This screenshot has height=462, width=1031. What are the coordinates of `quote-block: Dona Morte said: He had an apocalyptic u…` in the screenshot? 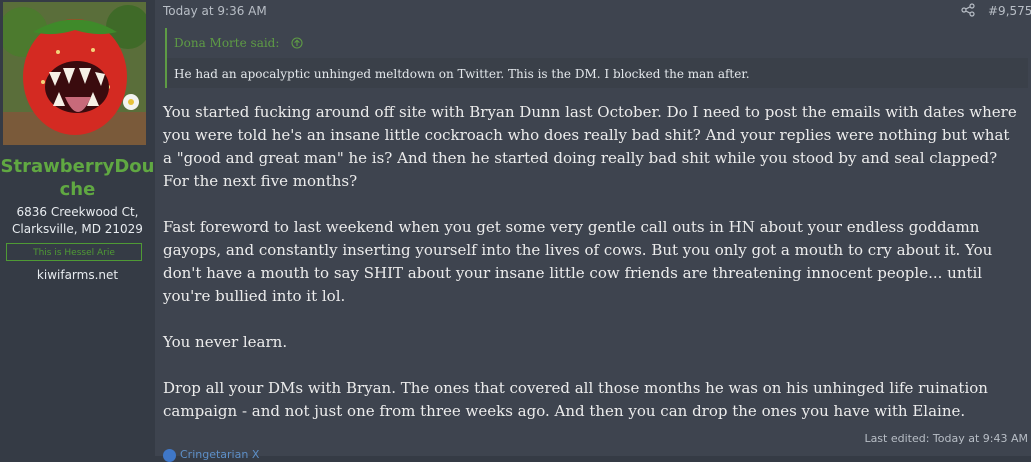 It's located at (596, 58).